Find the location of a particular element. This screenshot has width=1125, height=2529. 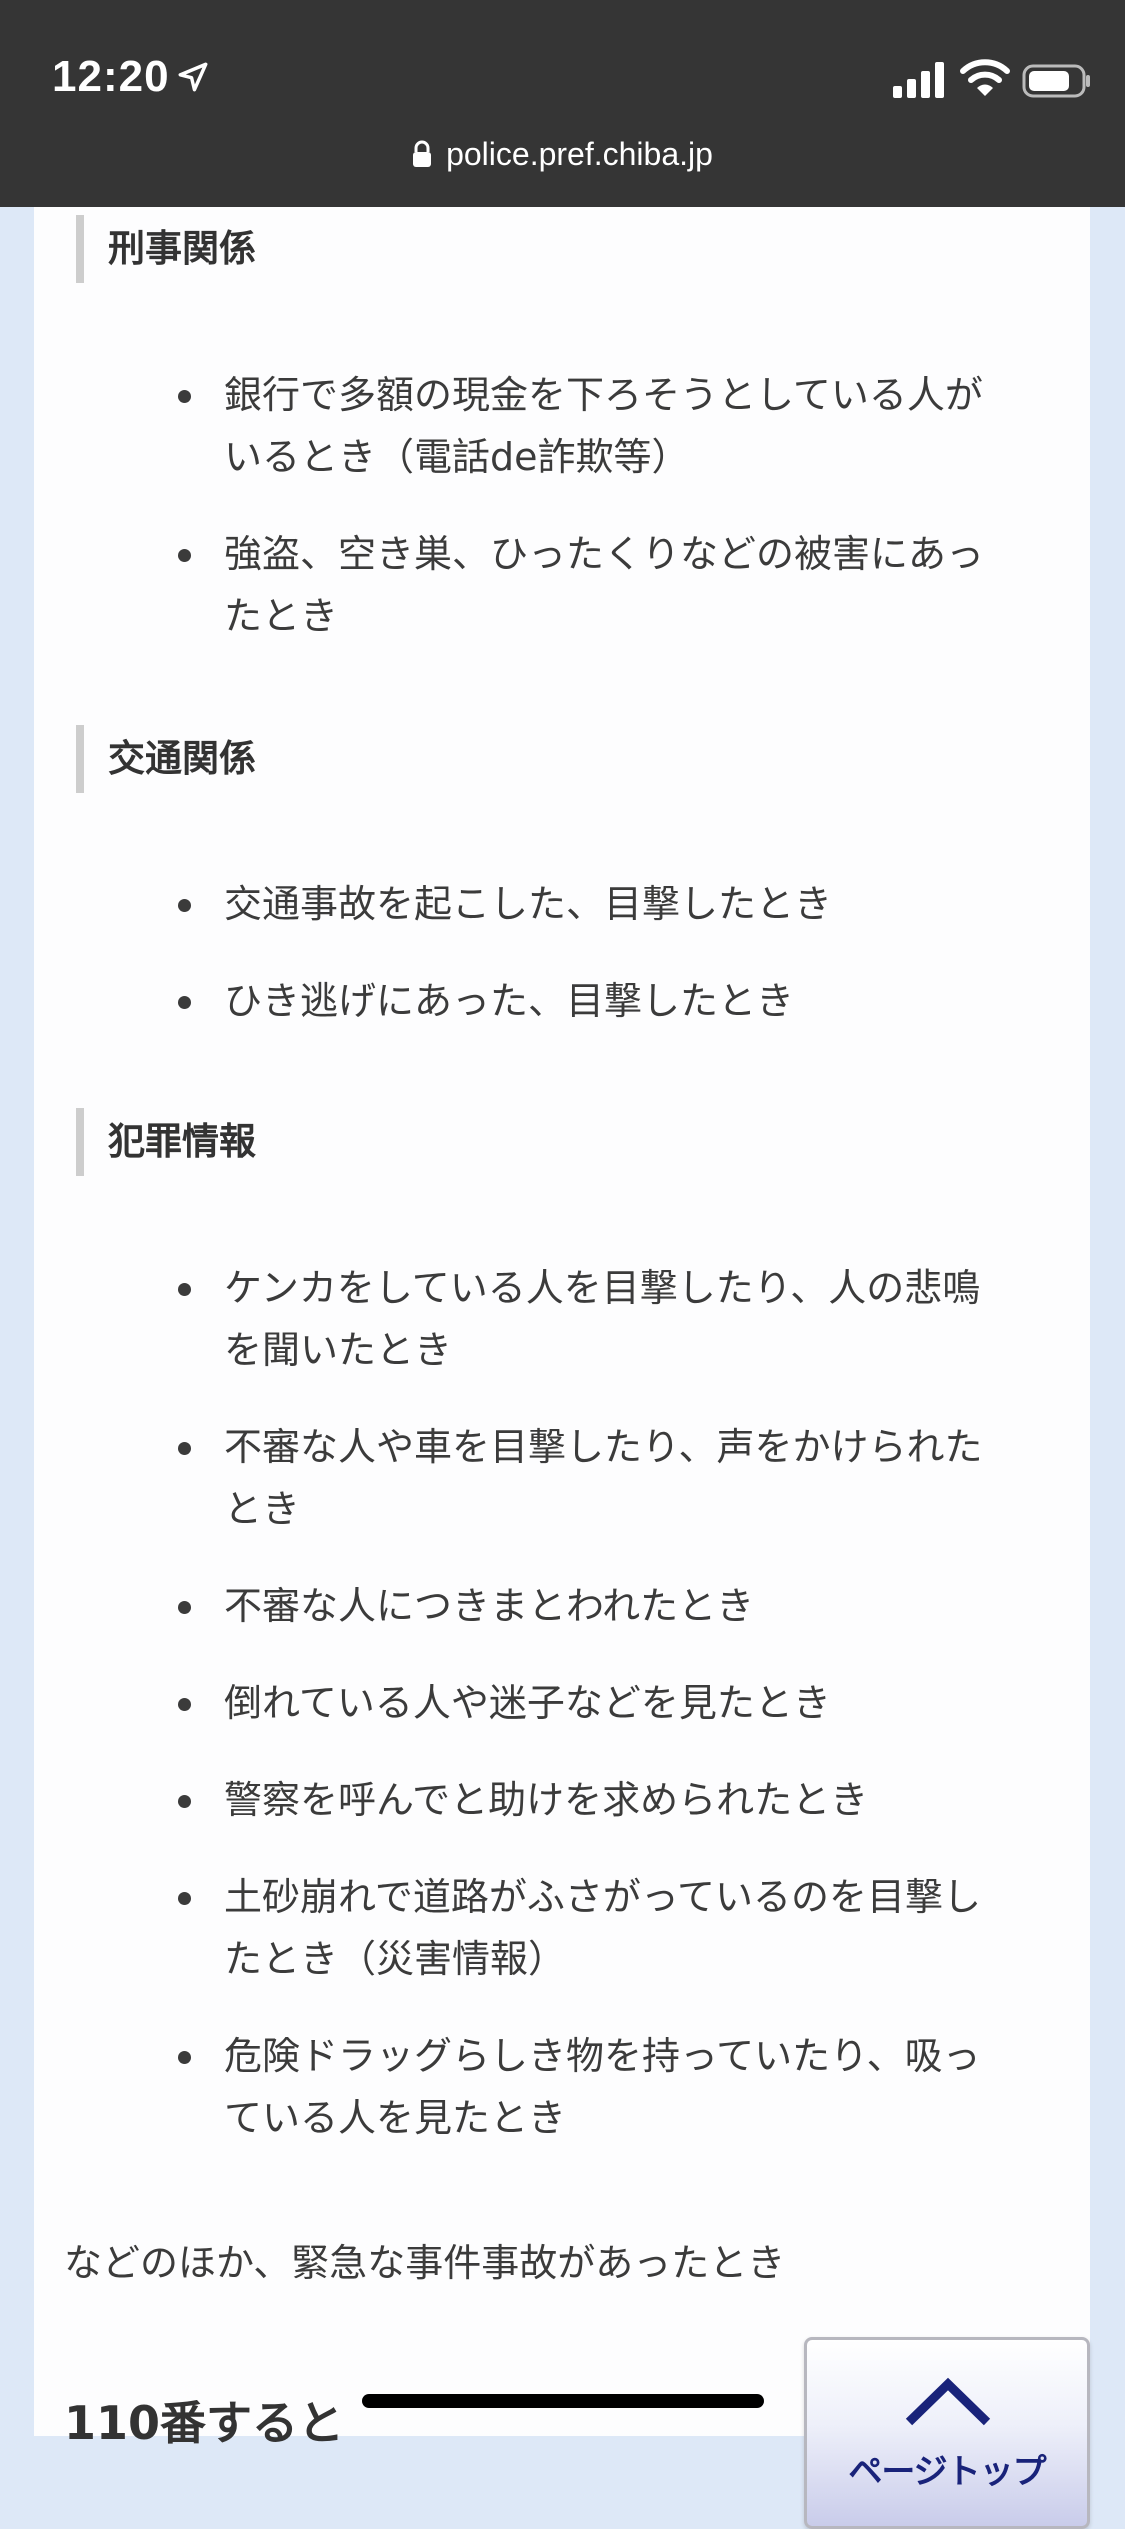

list-item: 不審な人や車を目撃したり、声をかけられたとき is located at coordinates (562, 1478).